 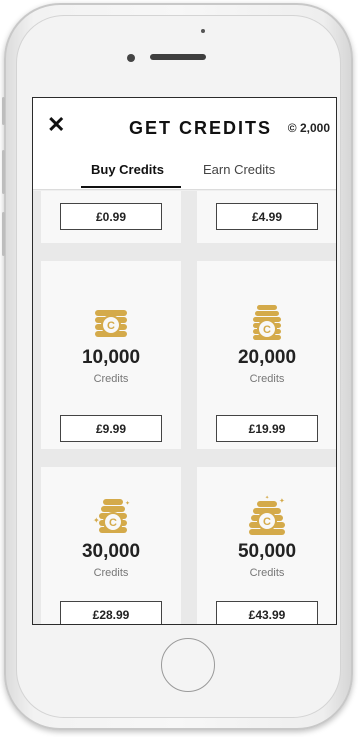 What do you see at coordinates (267, 515) in the screenshot?
I see `coin-large-pile-icon: C ✦ ✦` at bounding box center [267, 515].